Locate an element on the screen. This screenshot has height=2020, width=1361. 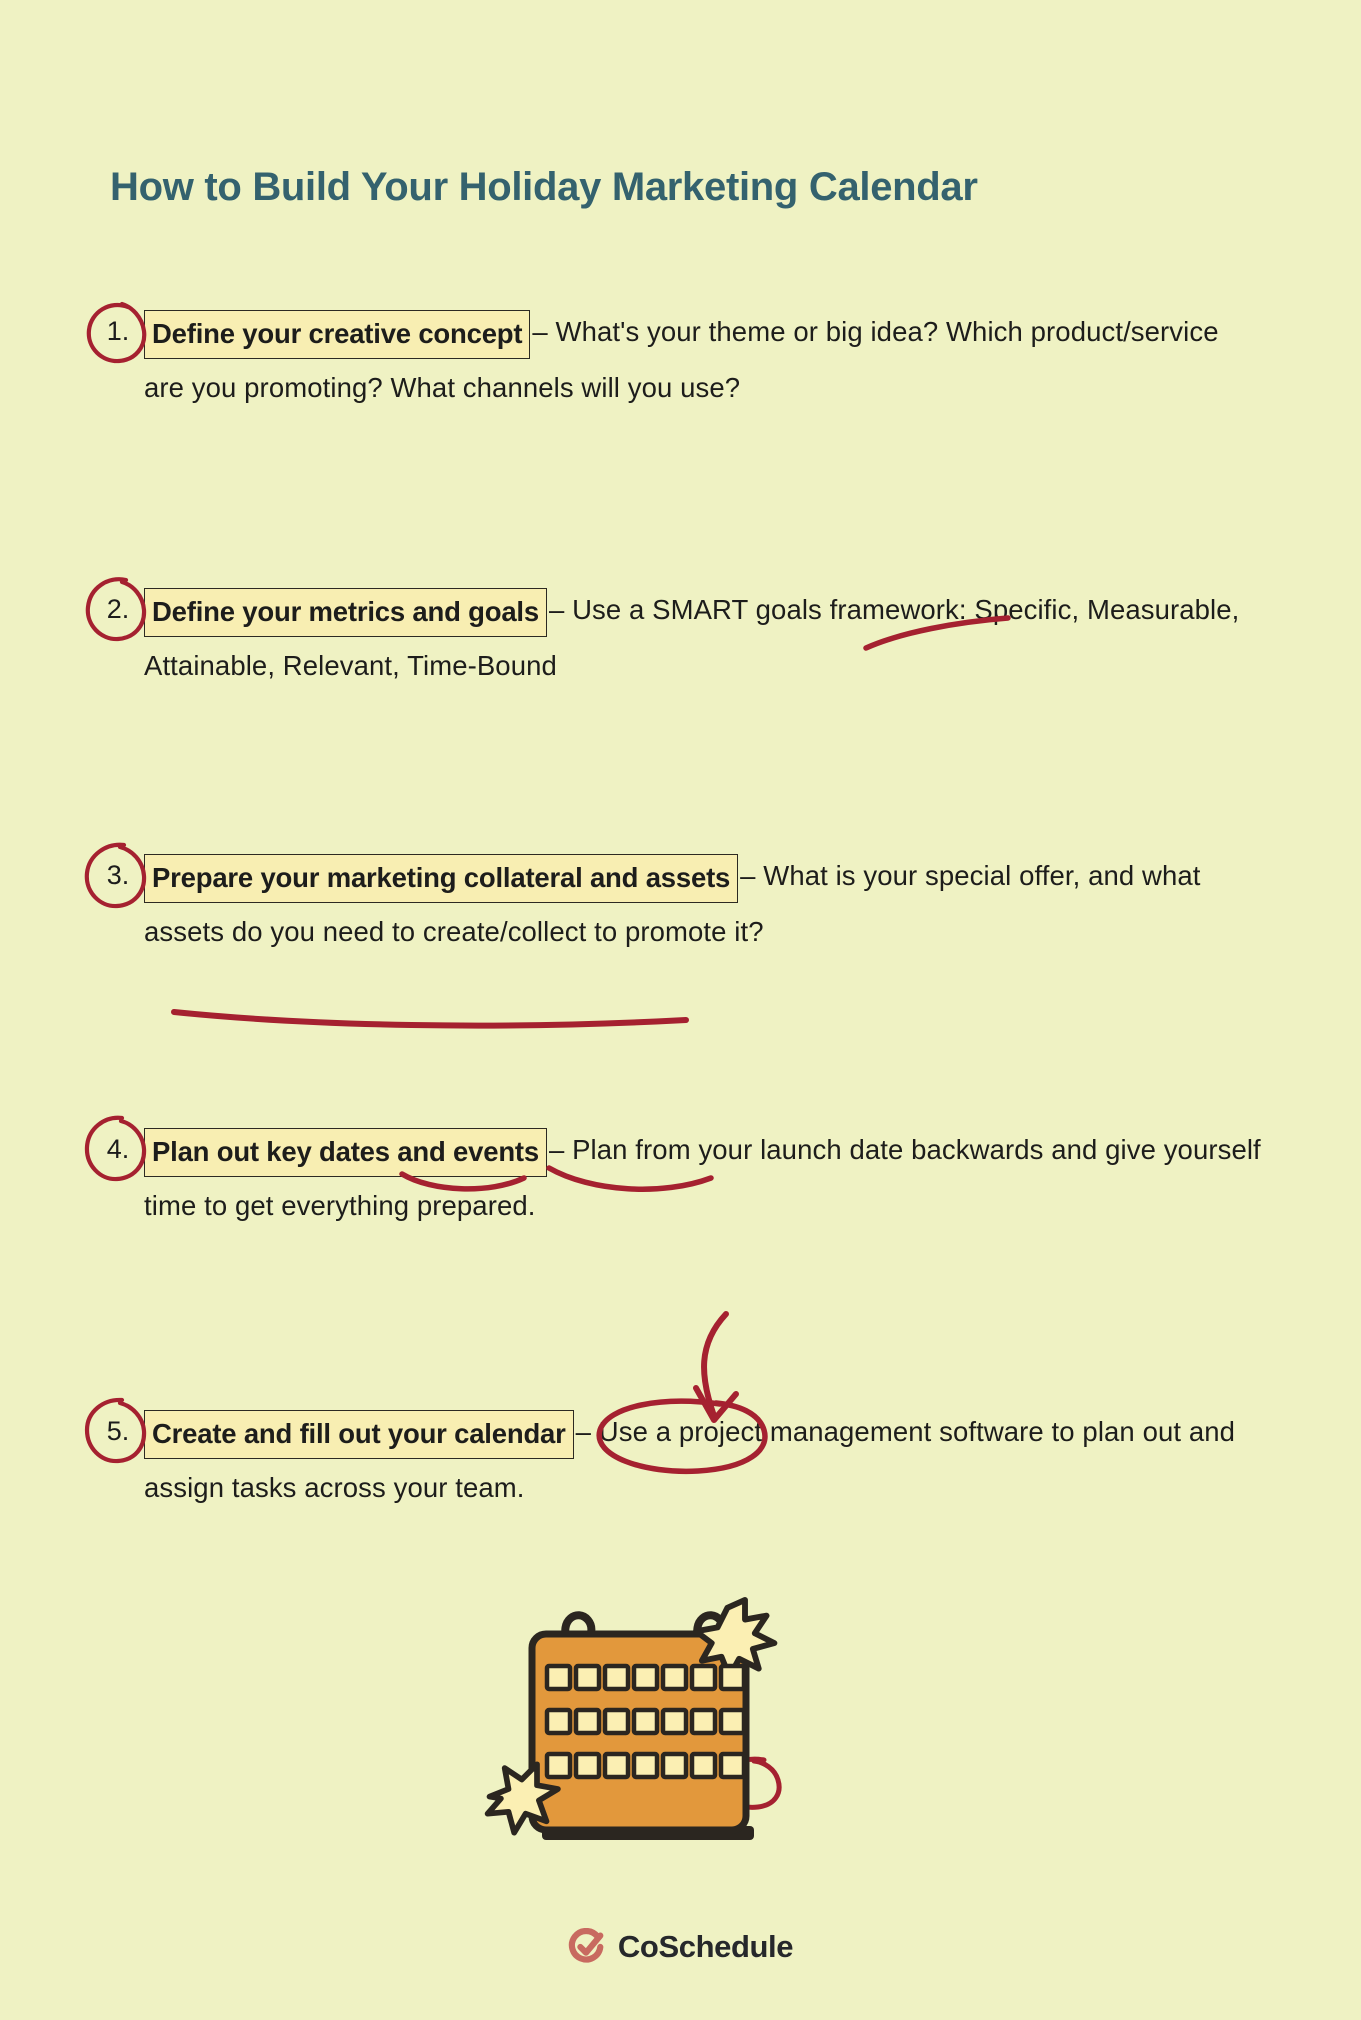
logo-text: CoSchedule is located at coordinates (705, 1946).